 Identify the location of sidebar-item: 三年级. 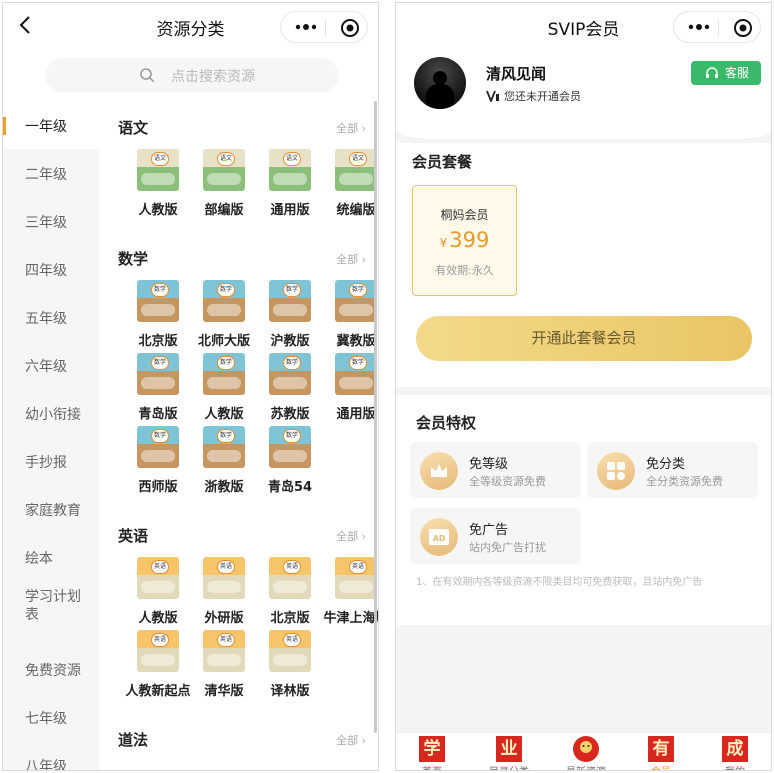
(51, 221).